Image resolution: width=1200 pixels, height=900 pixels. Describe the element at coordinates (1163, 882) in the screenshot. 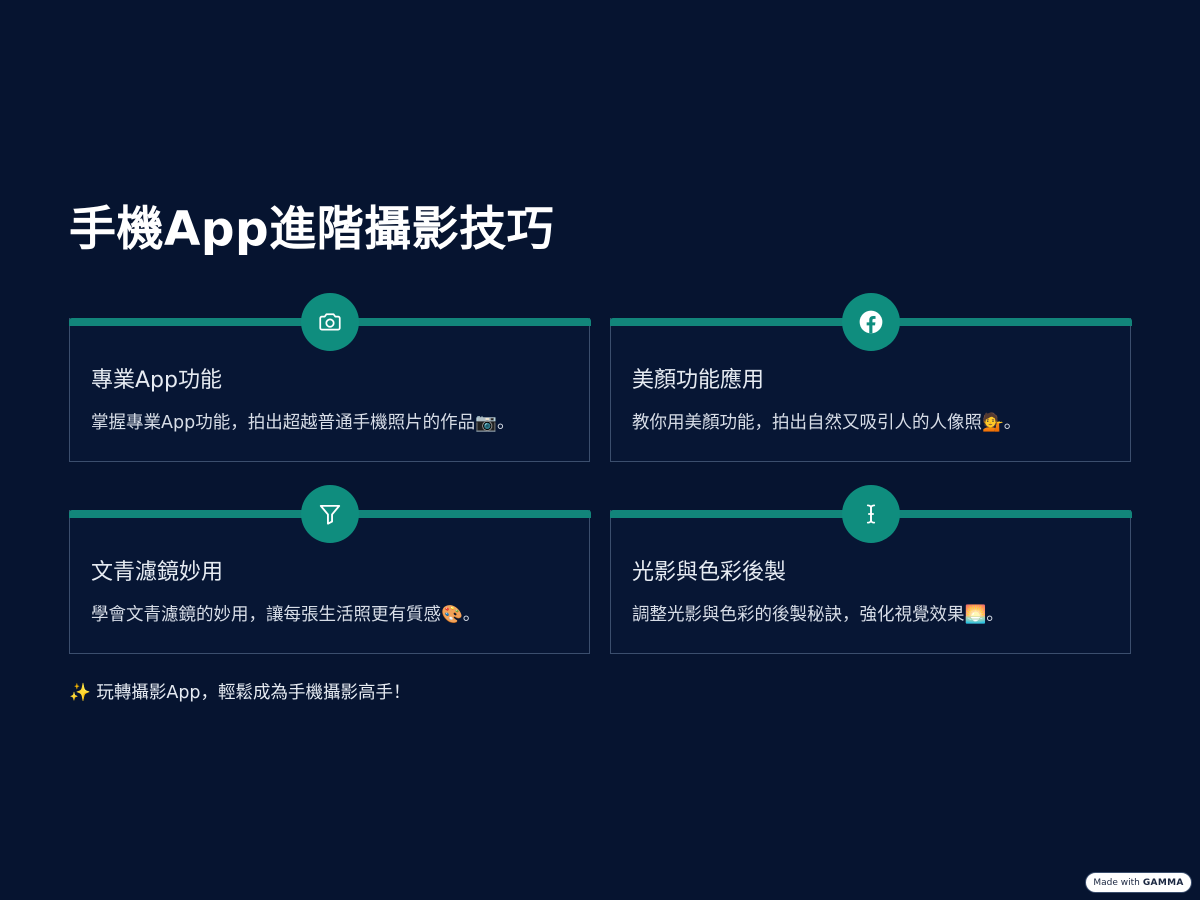

I see `gamma-logo: GAMMA` at that location.